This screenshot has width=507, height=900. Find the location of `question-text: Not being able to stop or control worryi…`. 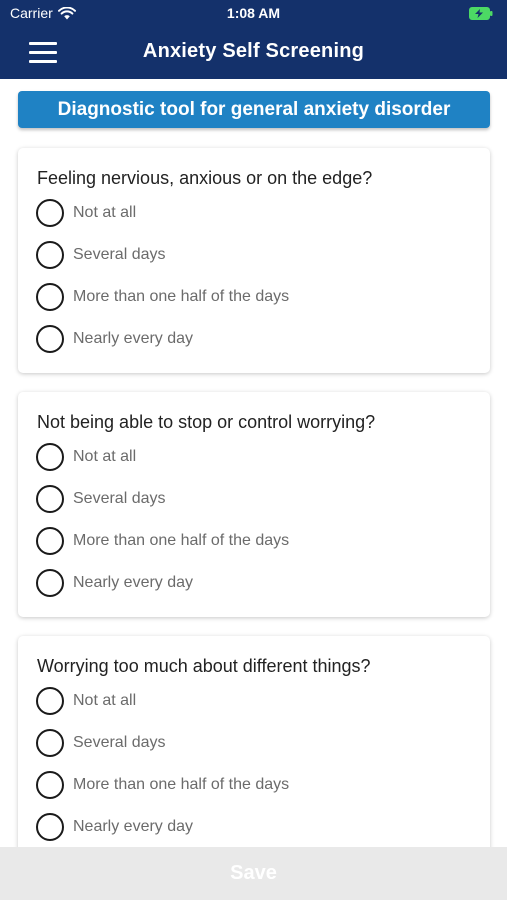

question-text: Not being able to stop or control worryi… is located at coordinates (206, 422).